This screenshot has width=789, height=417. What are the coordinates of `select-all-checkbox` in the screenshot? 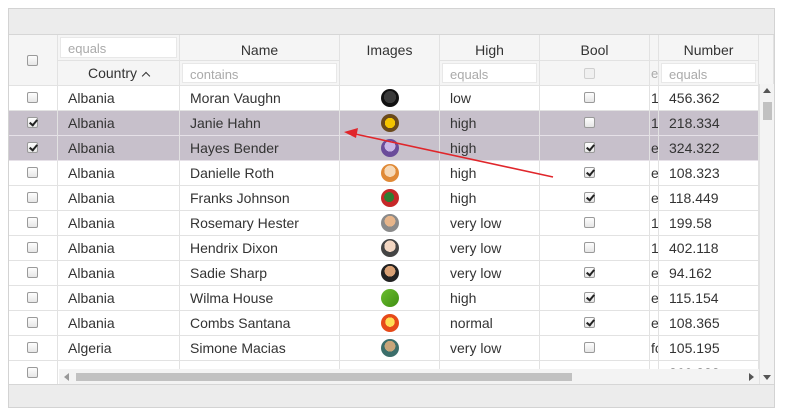 It's located at (32, 60).